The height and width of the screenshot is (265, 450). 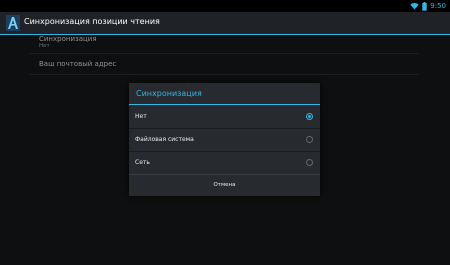 What do you see at coordinates (142, 162) in the screenshot?
I see `option-network-label: Сеть` at bounding box center [142, 162].